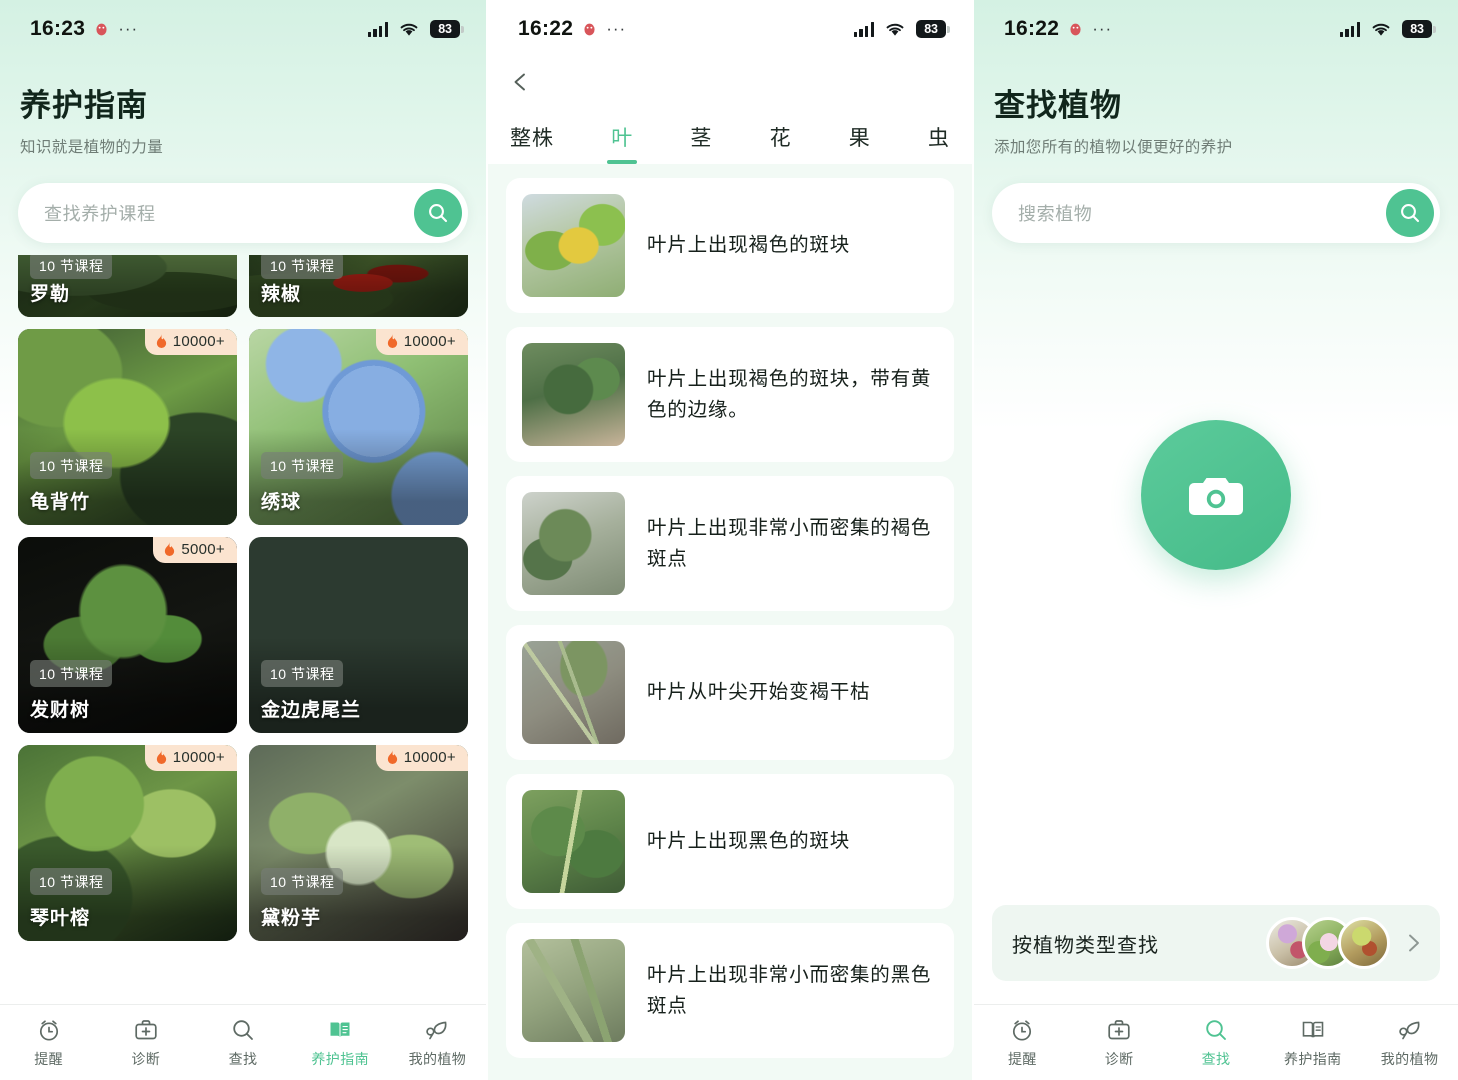  I want to click on symptom-text: 叶片从叶尖开始变褐干枯, so click(759, 692).